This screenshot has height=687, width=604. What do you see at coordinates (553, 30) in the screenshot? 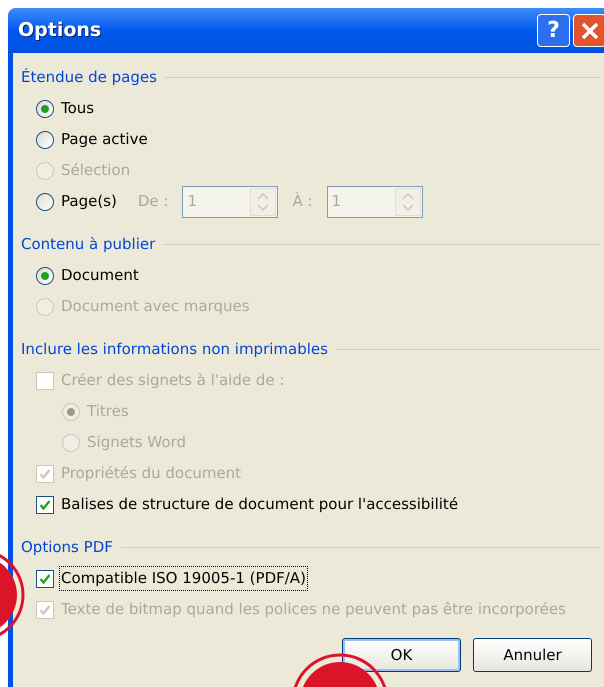
I see `help-button: ?` at bounding box center [553, 30].